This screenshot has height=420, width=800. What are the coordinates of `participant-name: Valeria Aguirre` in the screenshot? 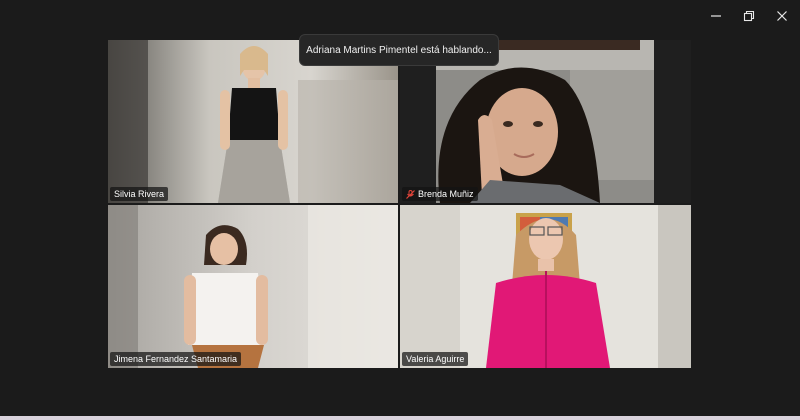 It's located at (435, 359).